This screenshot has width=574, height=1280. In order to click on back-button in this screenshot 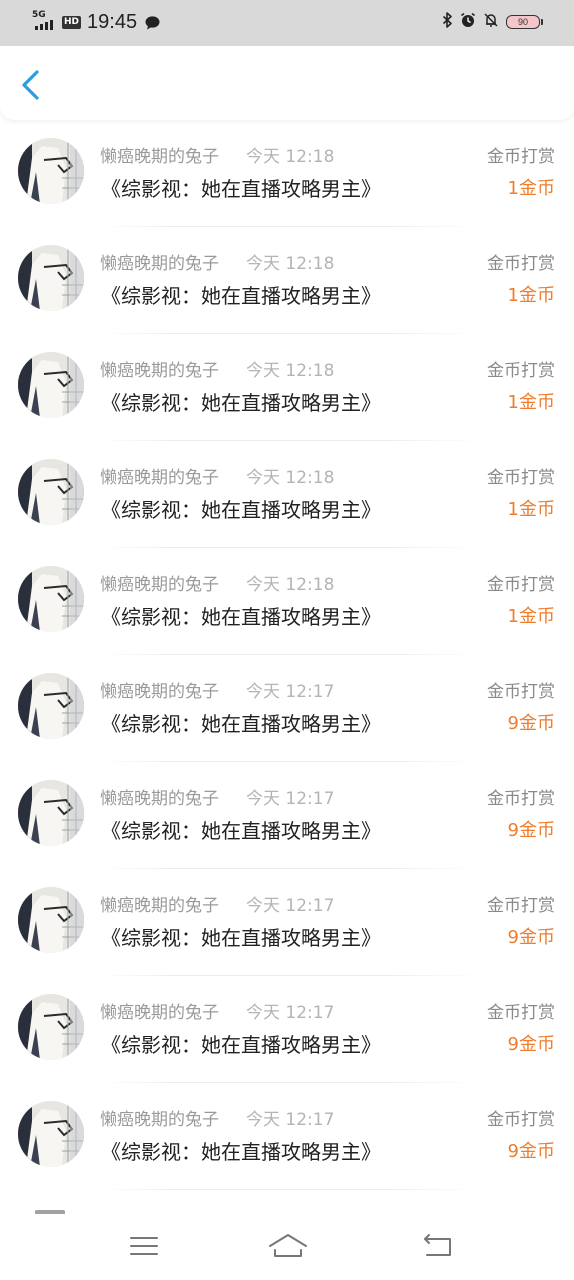, I will do `click(32, 84)`.